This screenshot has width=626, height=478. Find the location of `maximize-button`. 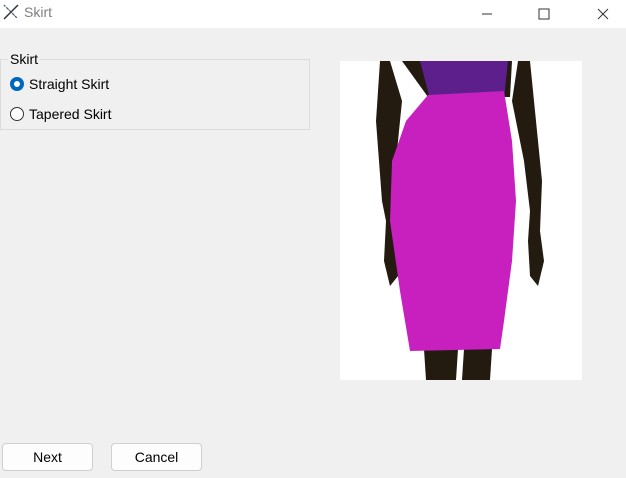

maximize-button is located at coordinates (544, 14).